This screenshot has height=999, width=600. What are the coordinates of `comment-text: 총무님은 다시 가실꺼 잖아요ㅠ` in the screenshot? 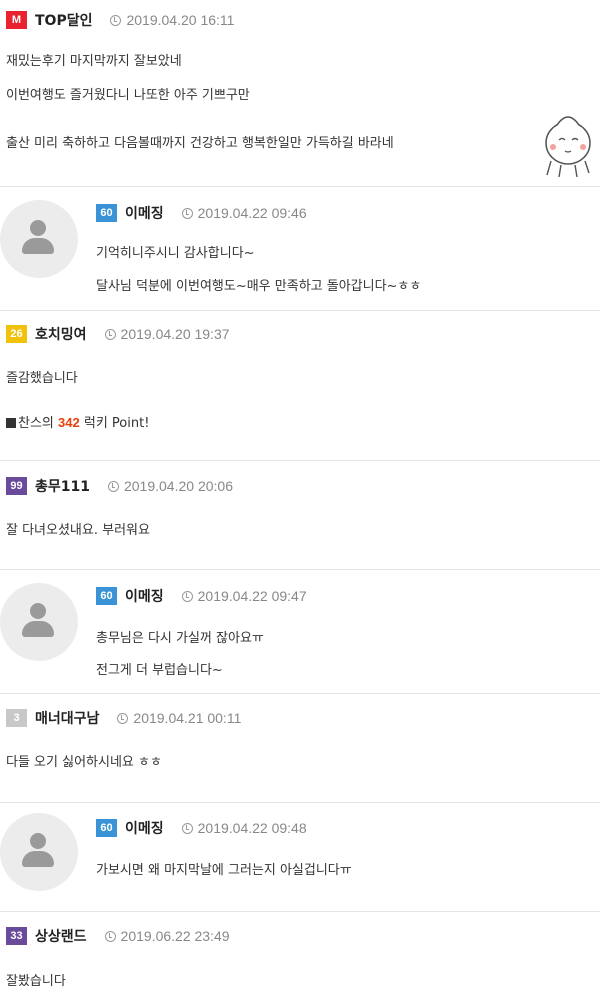 It's located at (180, 638).